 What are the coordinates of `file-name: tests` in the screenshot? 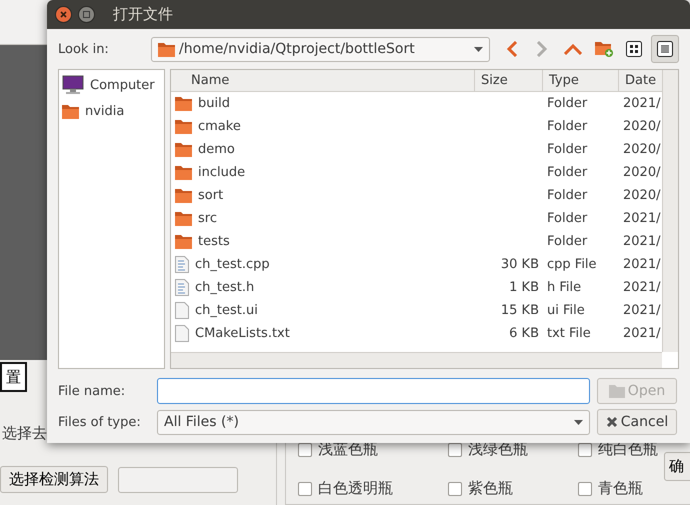 It's located at (214, 241).